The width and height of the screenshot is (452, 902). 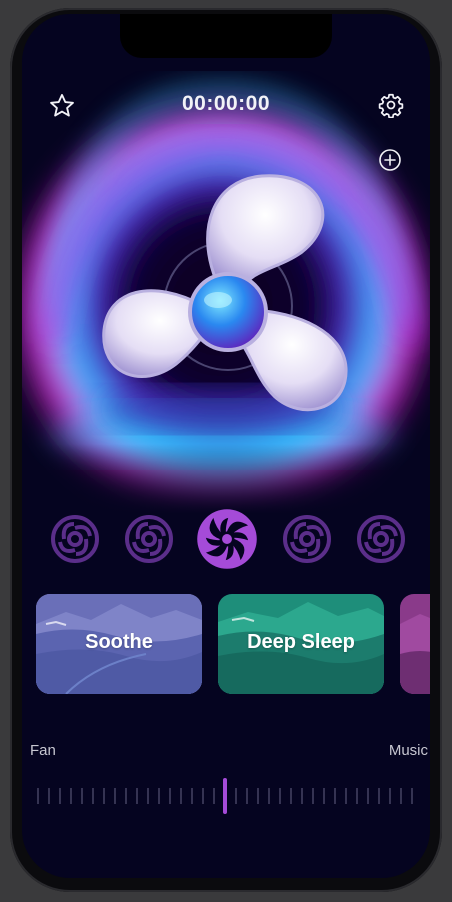 What do you see at coordinates (43, 750) in the screenshot?
I see `fan-mix-label: Fan` at bounding box center [43, 750].